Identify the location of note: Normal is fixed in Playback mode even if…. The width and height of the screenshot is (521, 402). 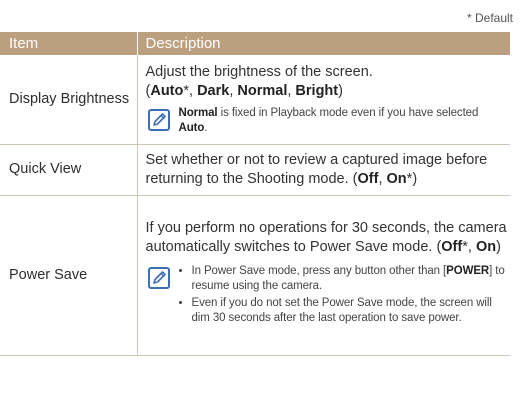
(328, 121).